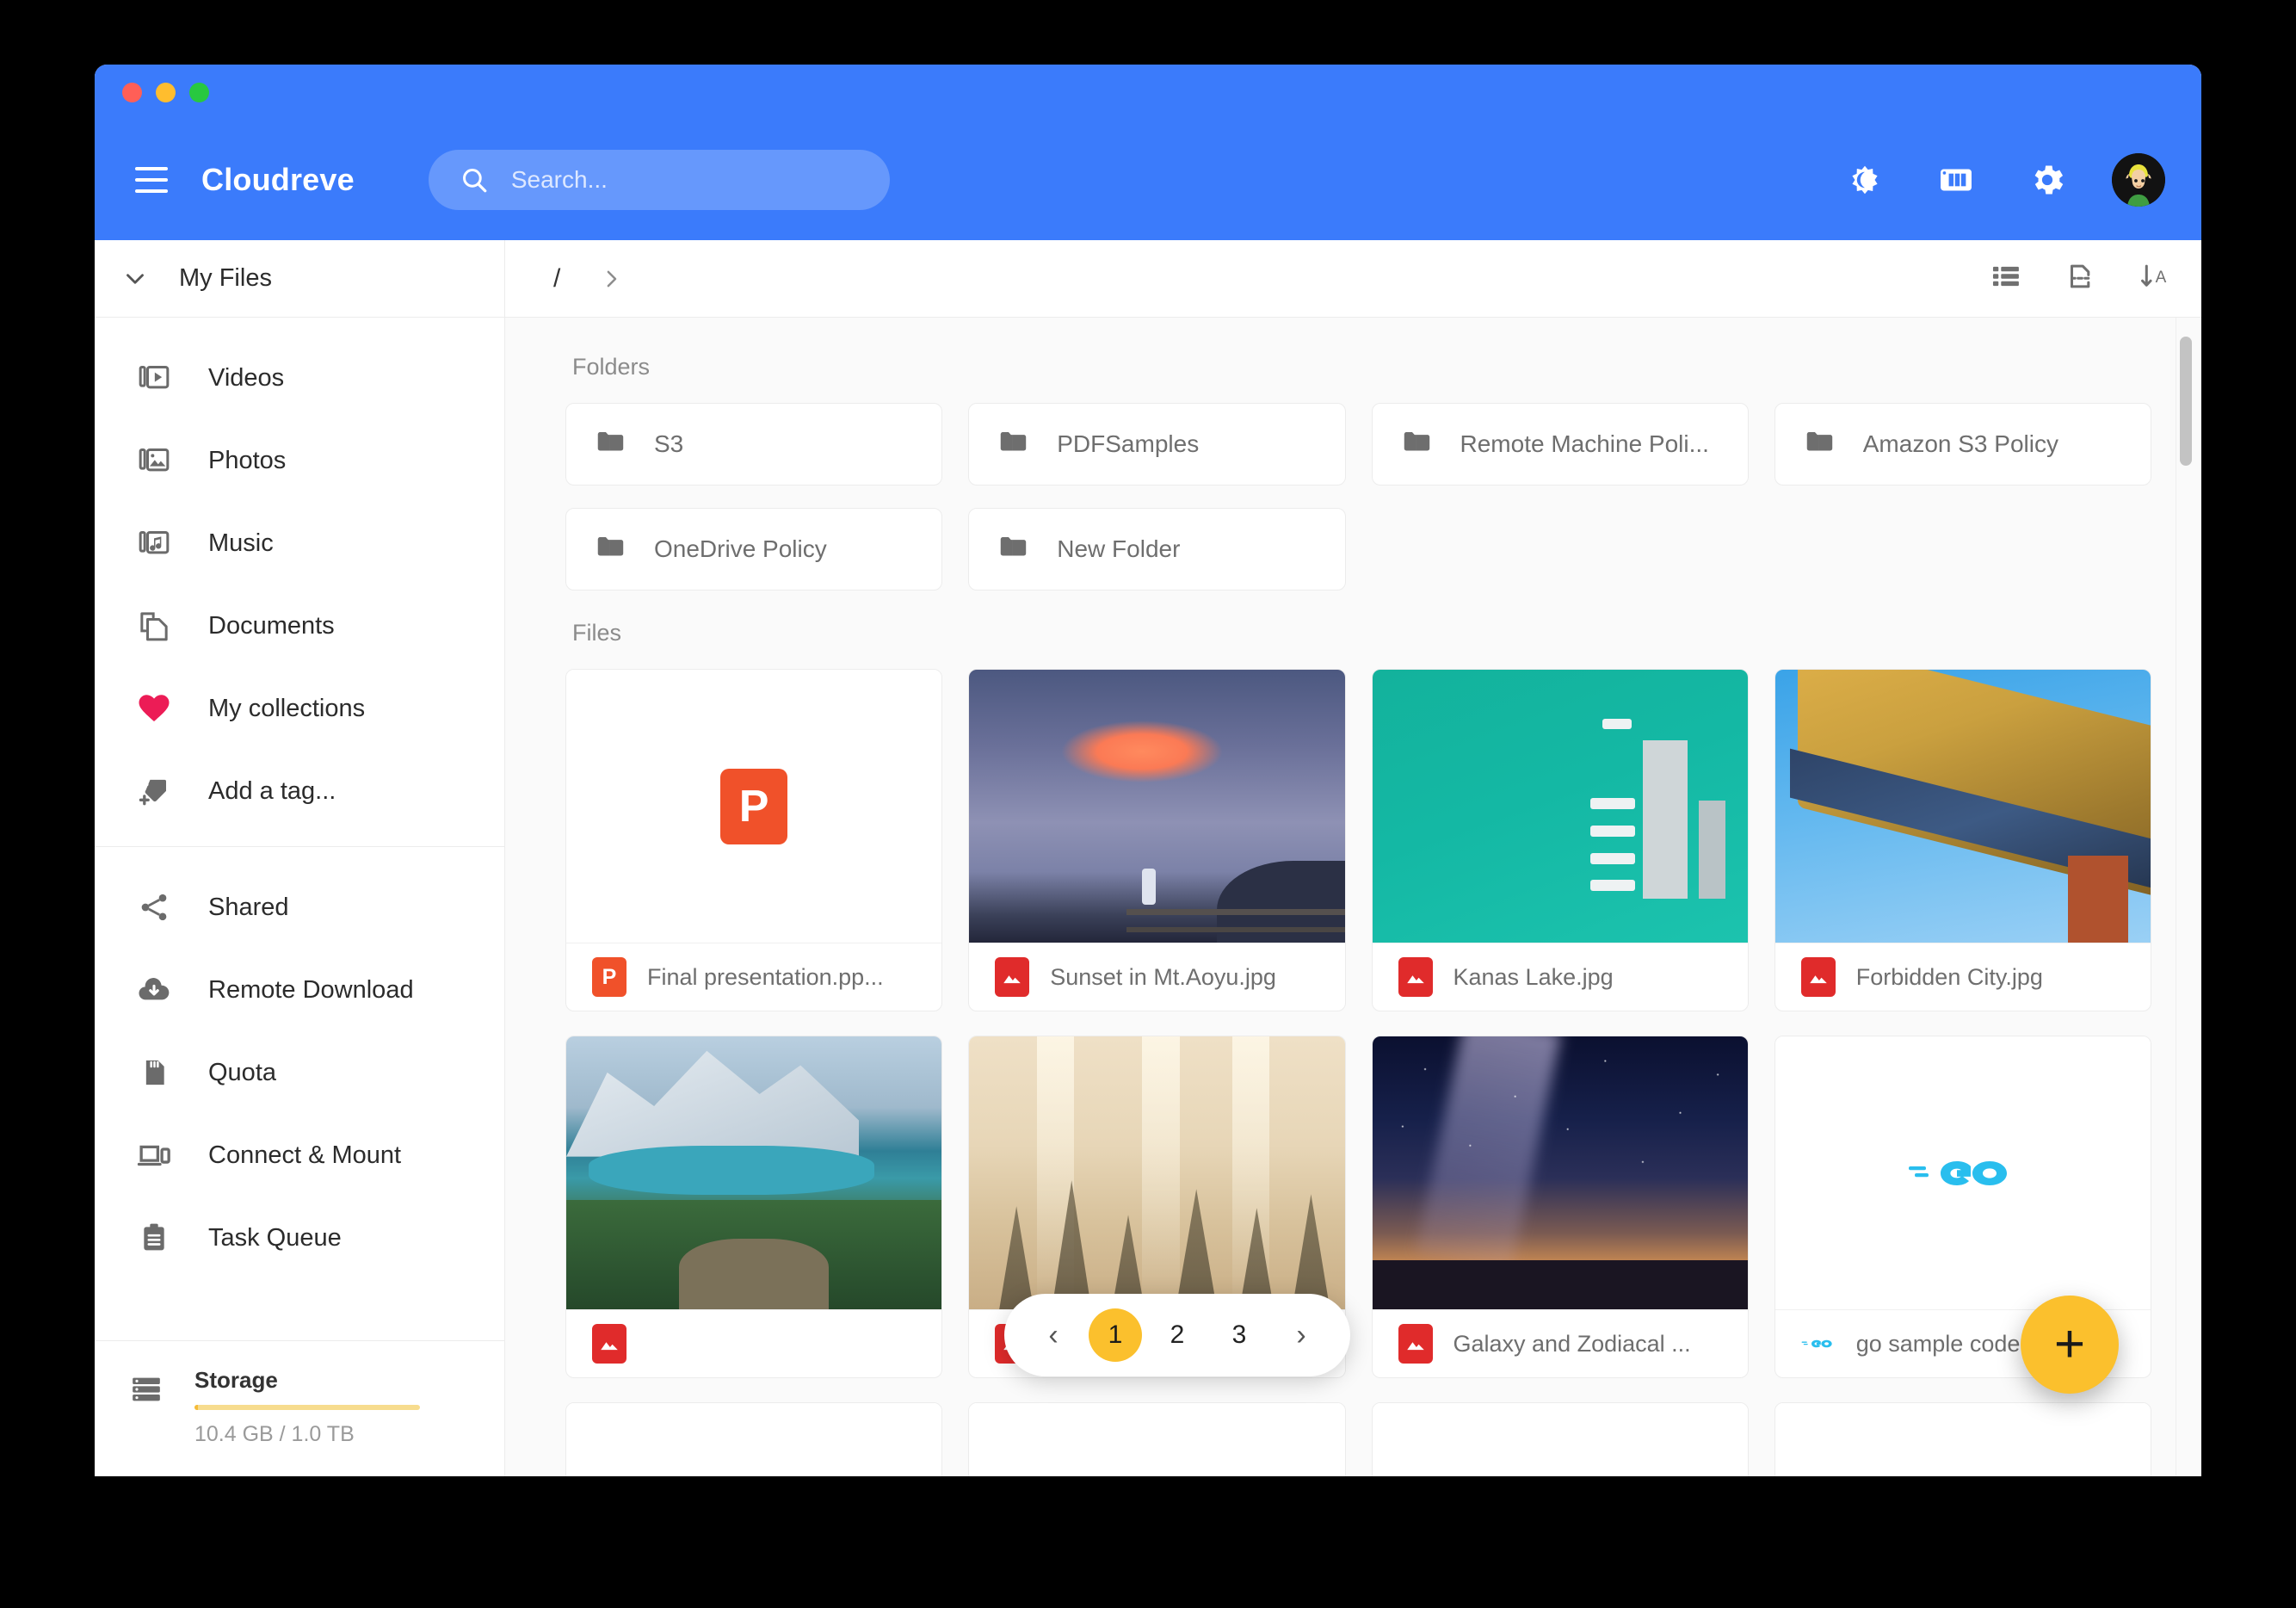  I want to click on maximize-window-button, so click(199, 92).